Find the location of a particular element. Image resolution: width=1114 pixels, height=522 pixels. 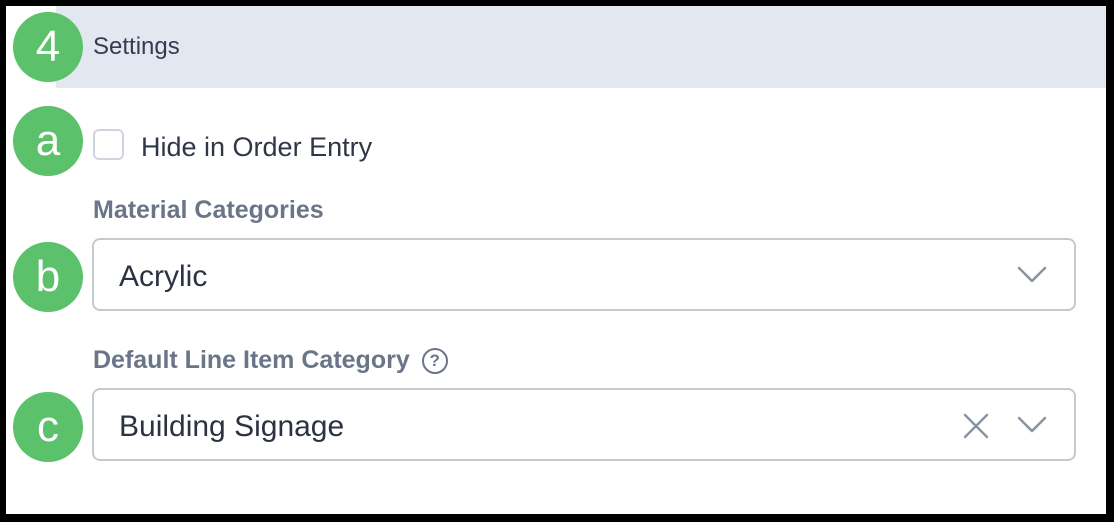

default-line-item-category-select: Building Signage is located at coordinates (584, 424).